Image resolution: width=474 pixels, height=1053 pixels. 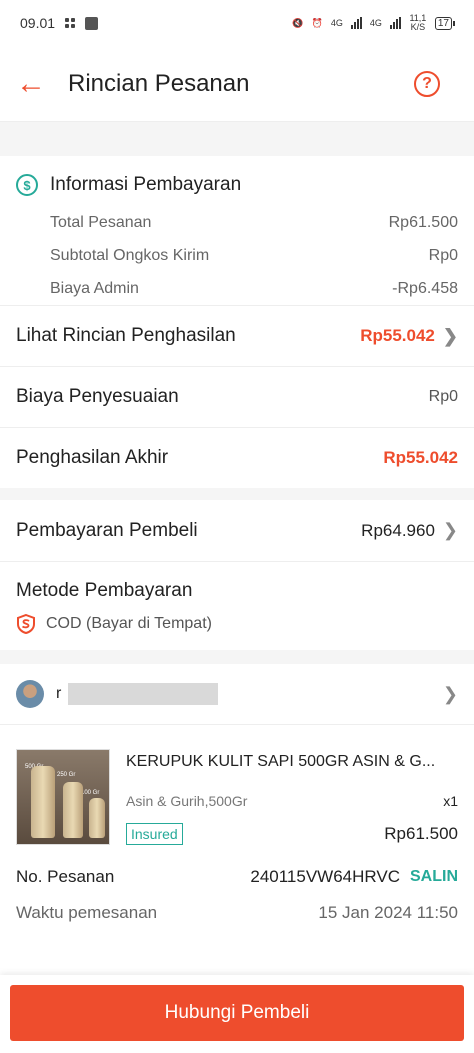 I want to click on dollar-icon: $, so click(x=27, y=185).